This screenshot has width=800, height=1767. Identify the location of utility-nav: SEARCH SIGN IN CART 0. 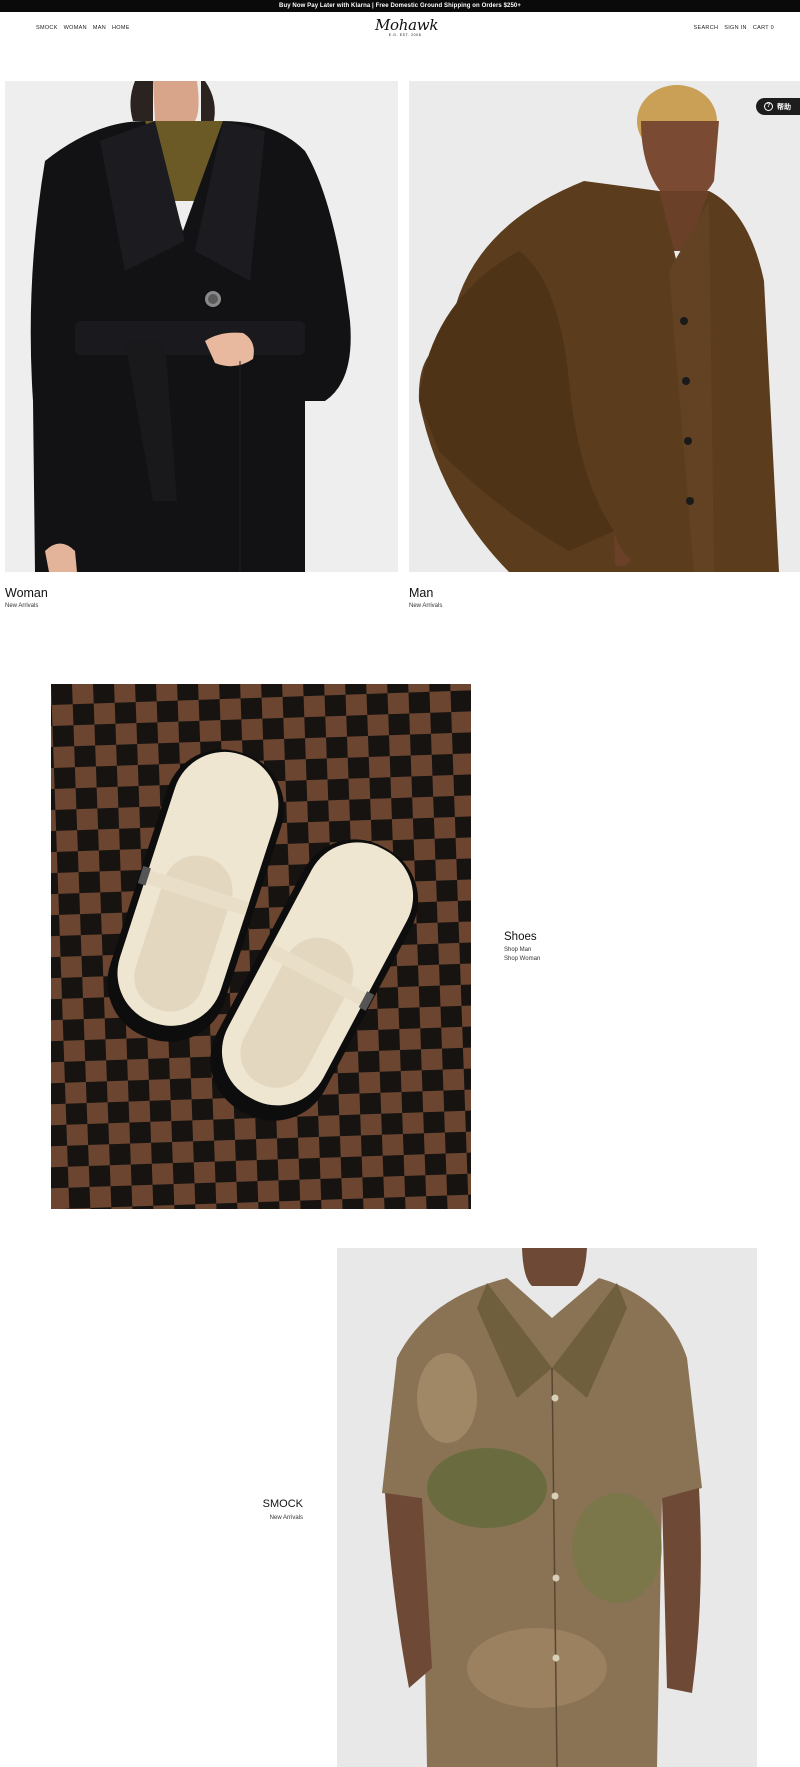
(734, 28).